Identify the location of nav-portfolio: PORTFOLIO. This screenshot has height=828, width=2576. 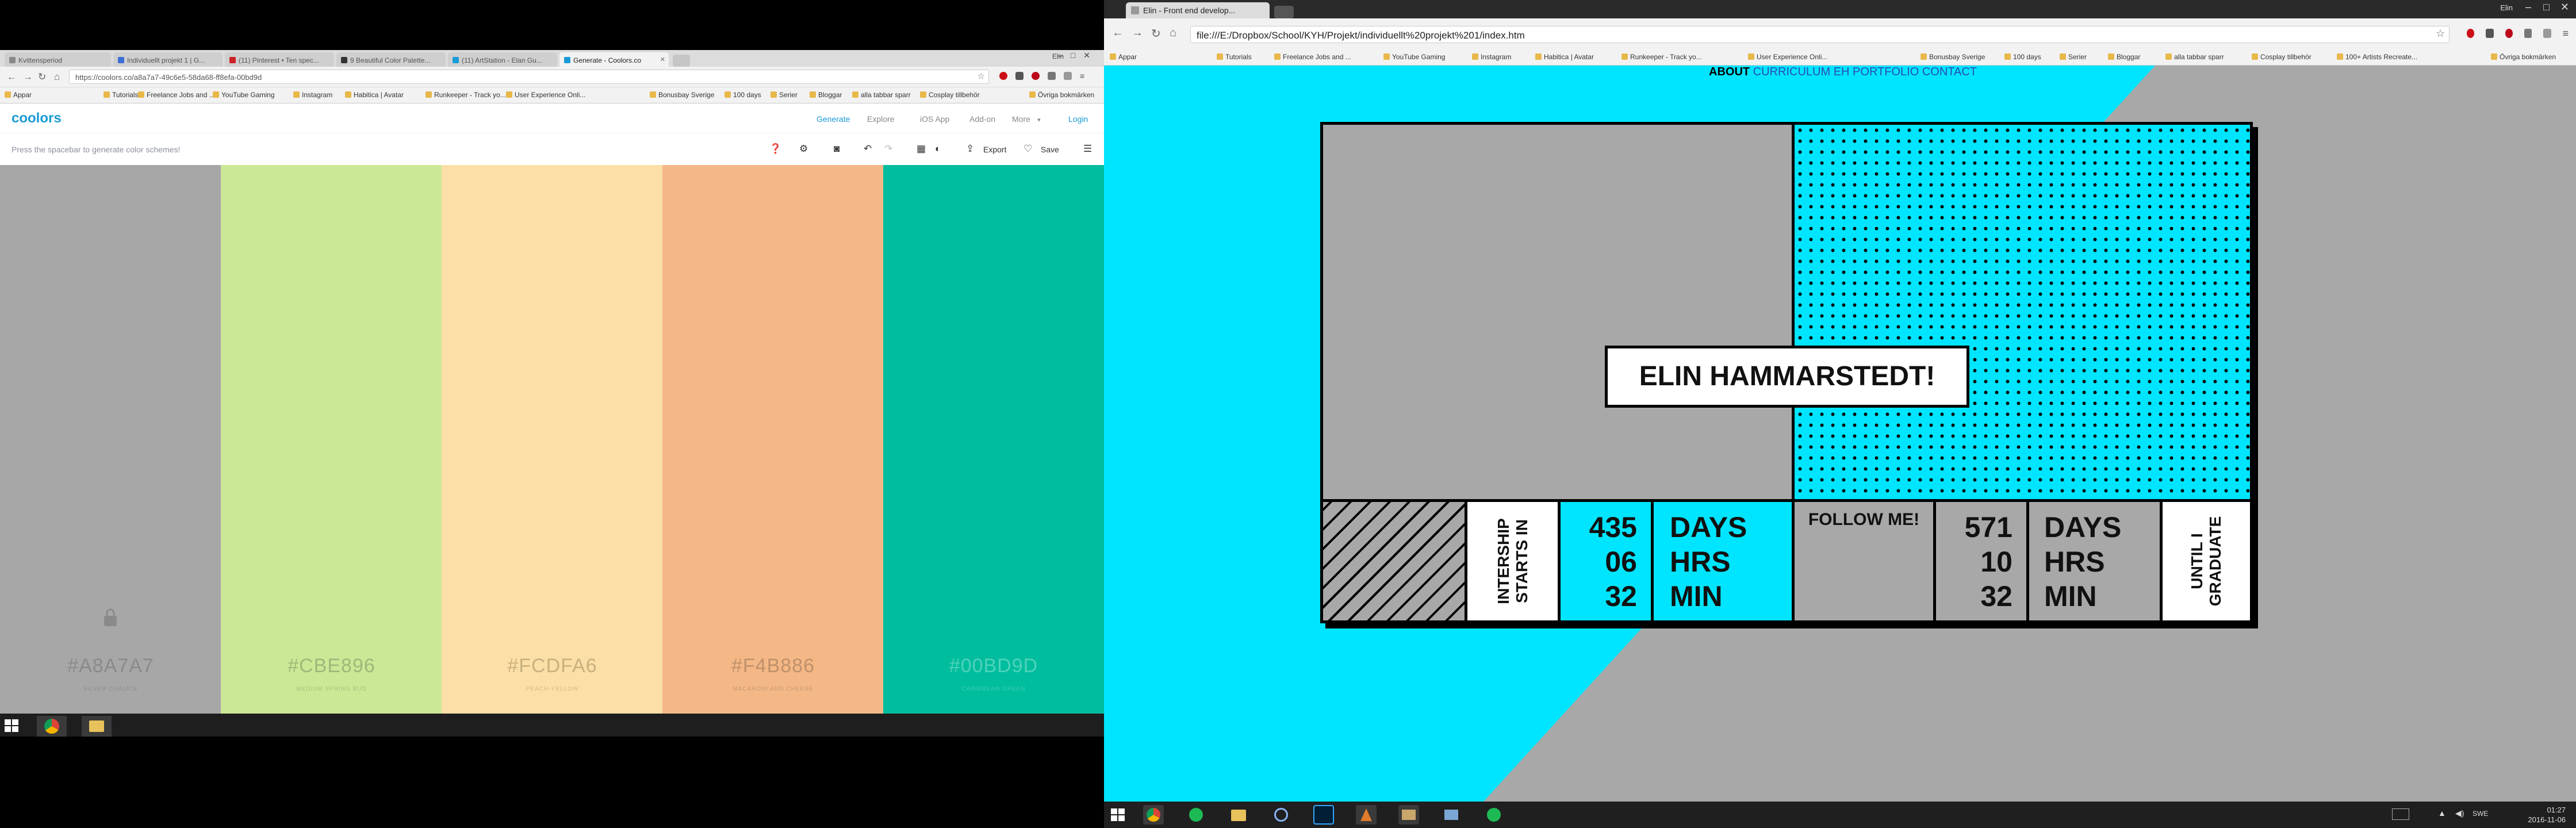
(1886, 72).